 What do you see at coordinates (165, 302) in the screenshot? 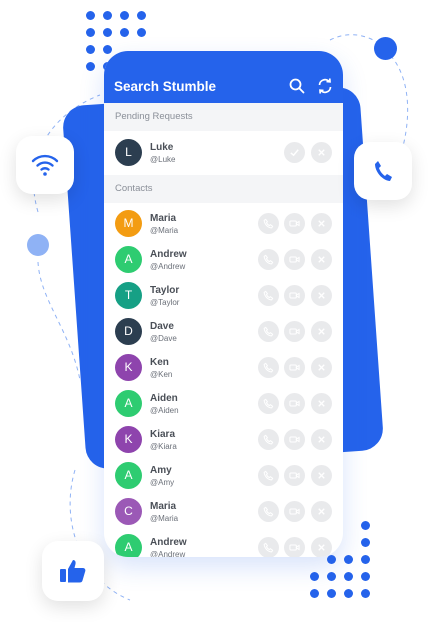
I see `contact-handle: @Taylor` at bounding box center [165, 302].